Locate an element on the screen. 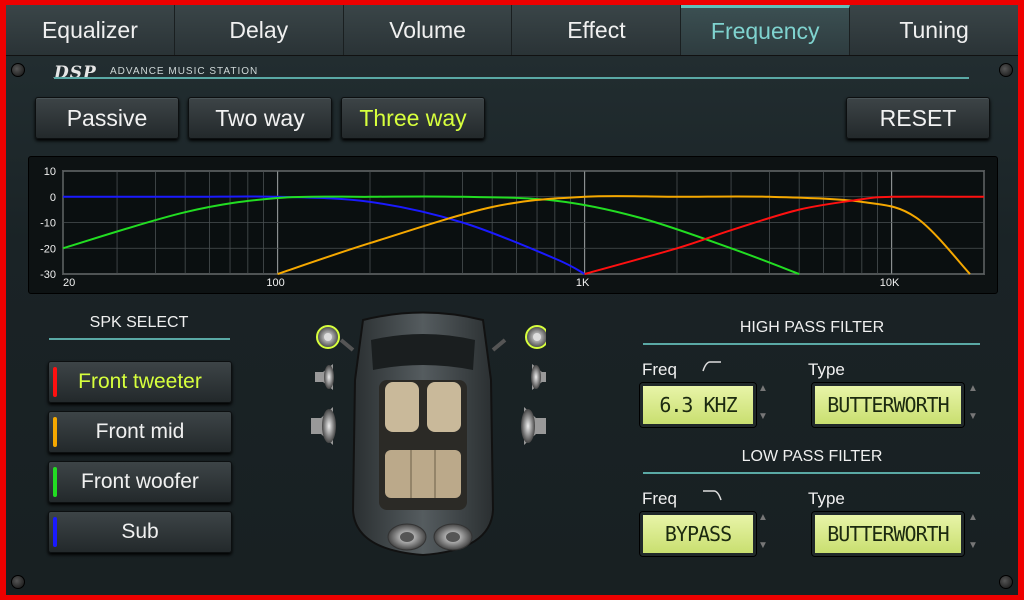  lowpass-slope-icon is located at coordinates (712, 495).